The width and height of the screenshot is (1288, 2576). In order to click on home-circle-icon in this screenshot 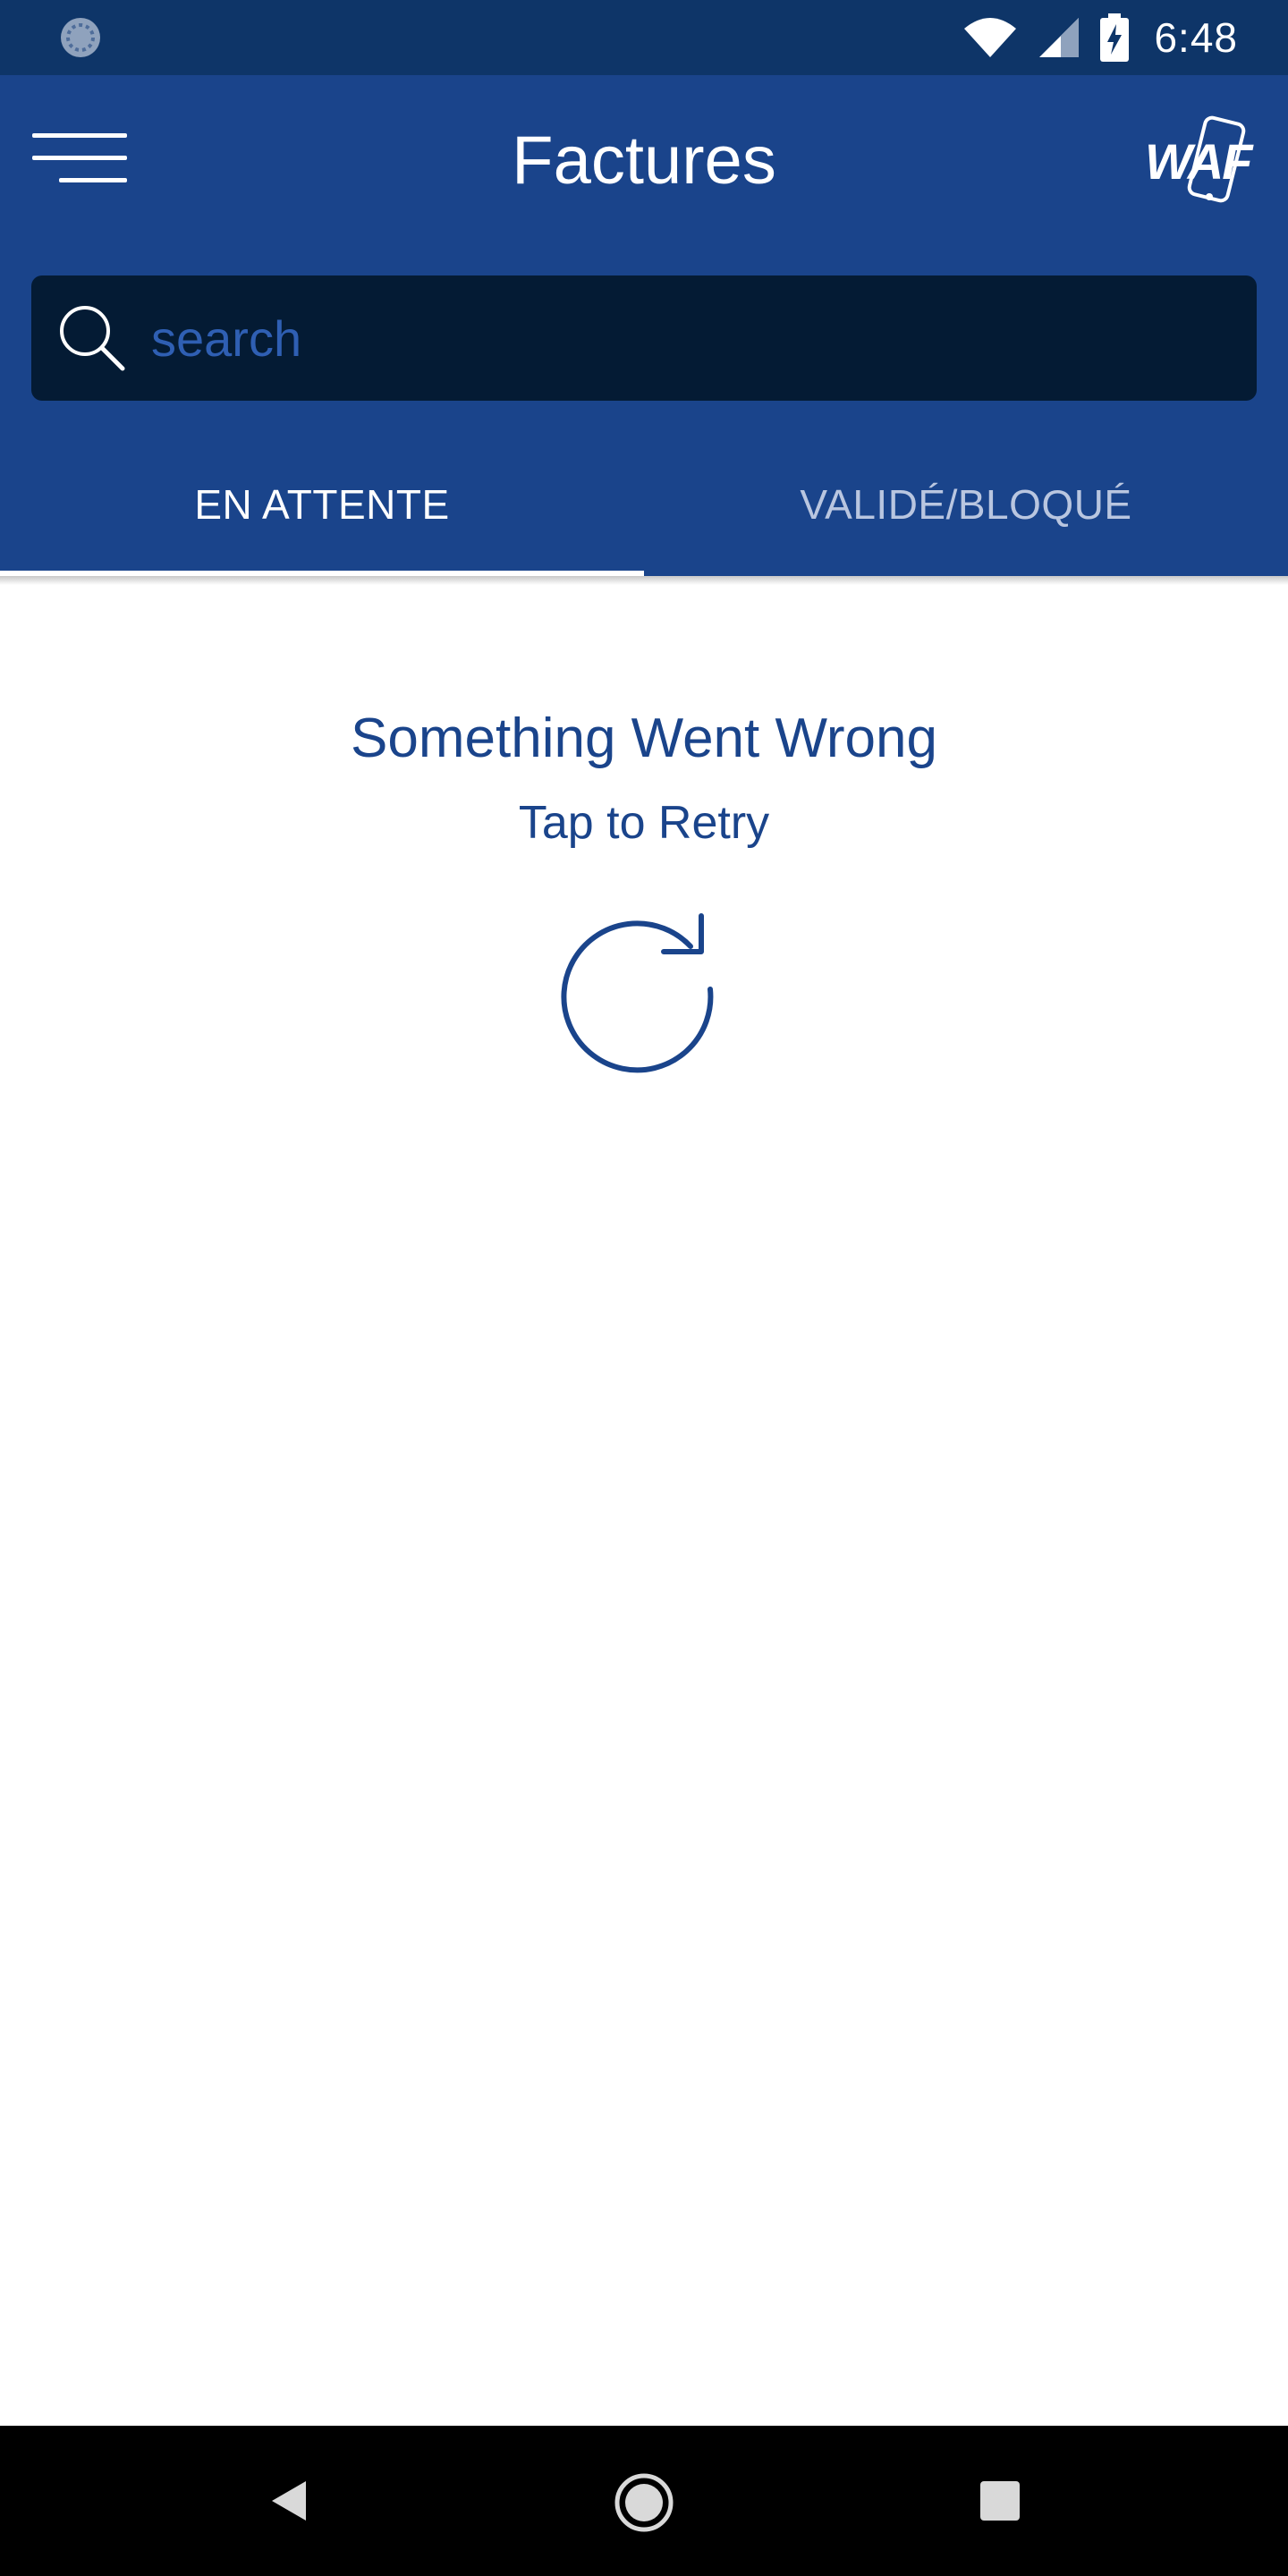, I will do `click(644, 2502)`.